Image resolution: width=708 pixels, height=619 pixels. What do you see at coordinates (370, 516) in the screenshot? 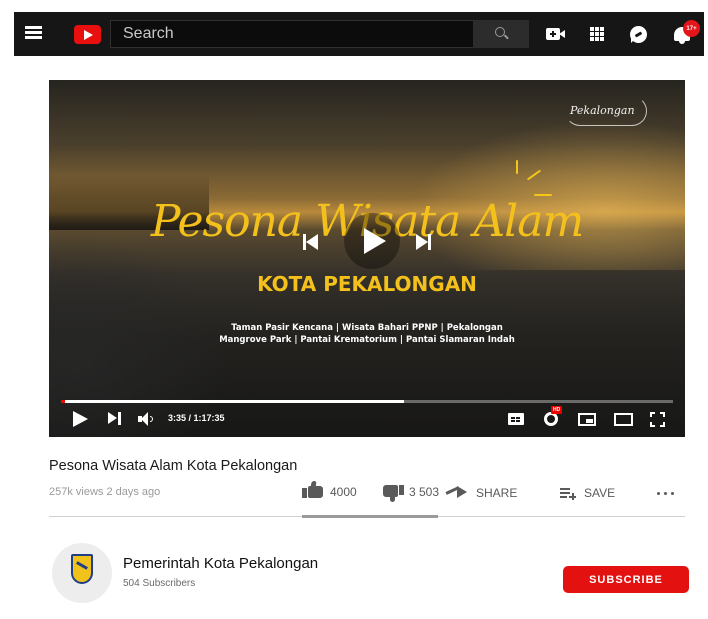
I see `like-ratio-bar` at bounding box center [370, 516].